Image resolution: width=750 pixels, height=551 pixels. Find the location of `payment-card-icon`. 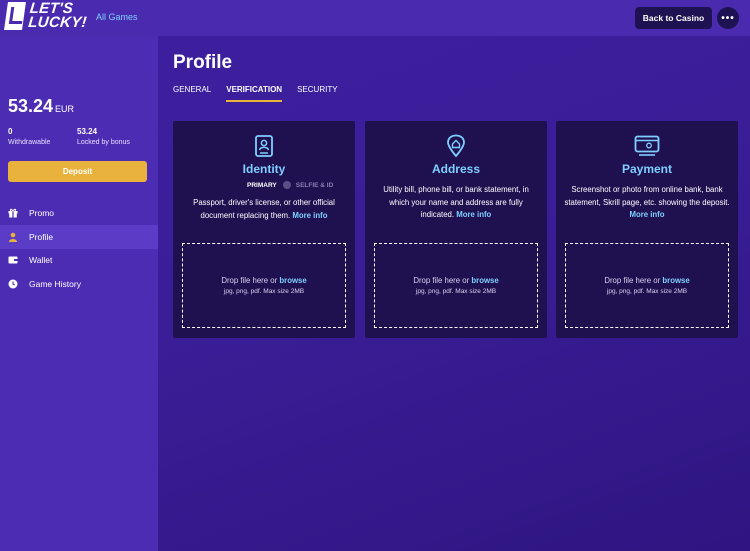

payment-card-icon is located at coordinates (647, 146).